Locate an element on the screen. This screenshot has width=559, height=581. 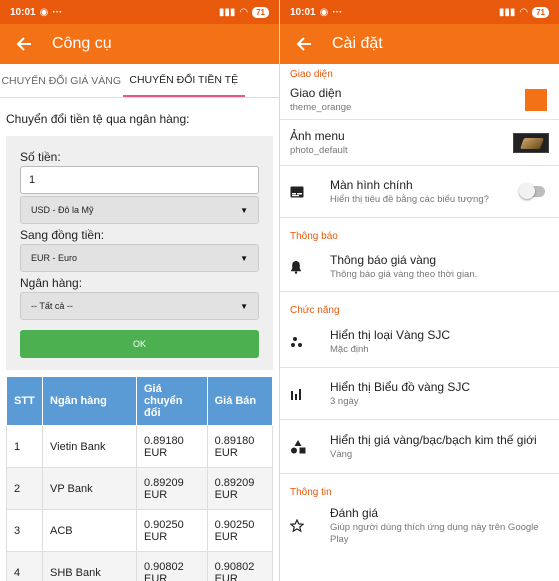
cell-convert: 0.90802 EUR is located at coordinates (172, 566).